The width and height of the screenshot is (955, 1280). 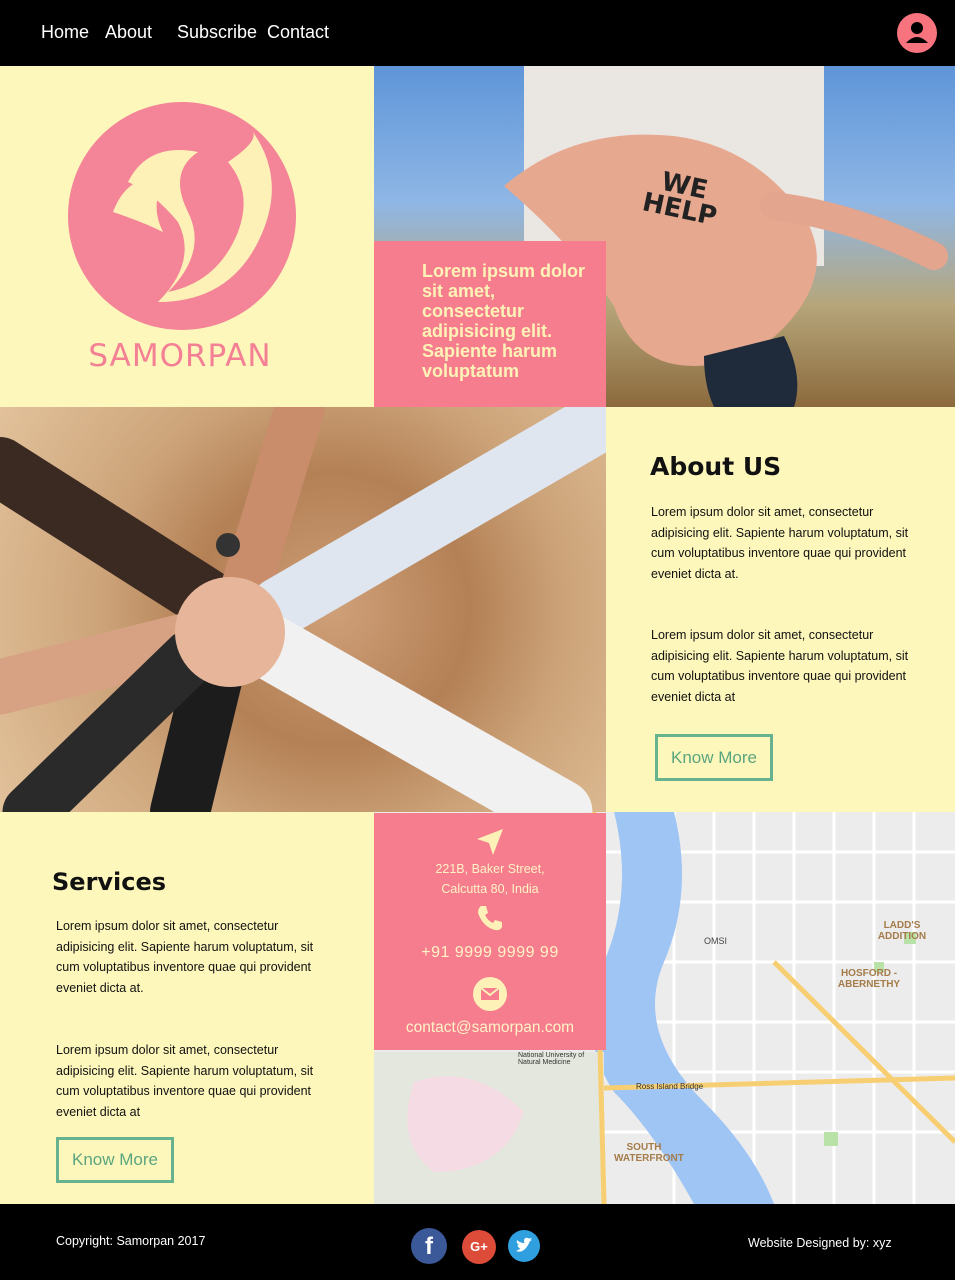 I want to click on nav-home: Home, so click(x=65, y=32).